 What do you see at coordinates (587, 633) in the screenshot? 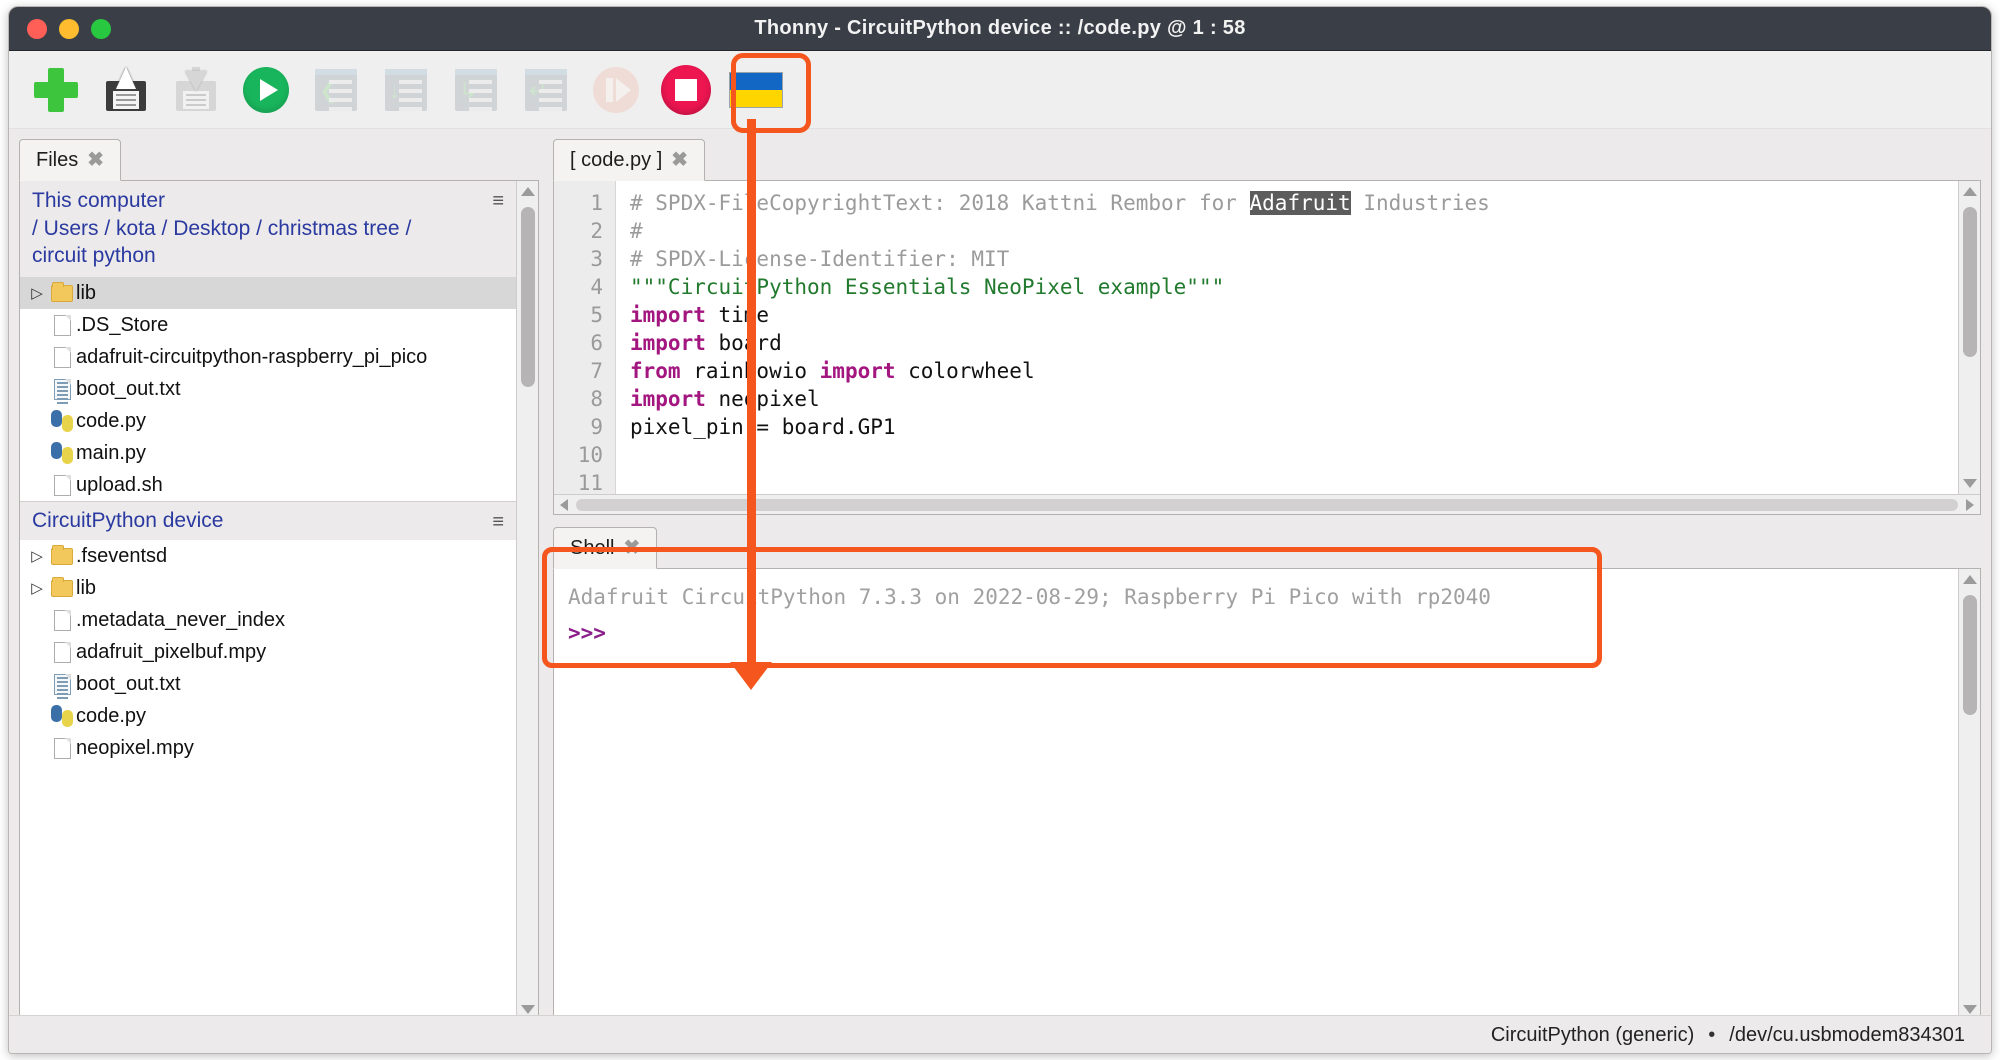
I see `shell-prompt: >>>` at bounding box center [587, 633].